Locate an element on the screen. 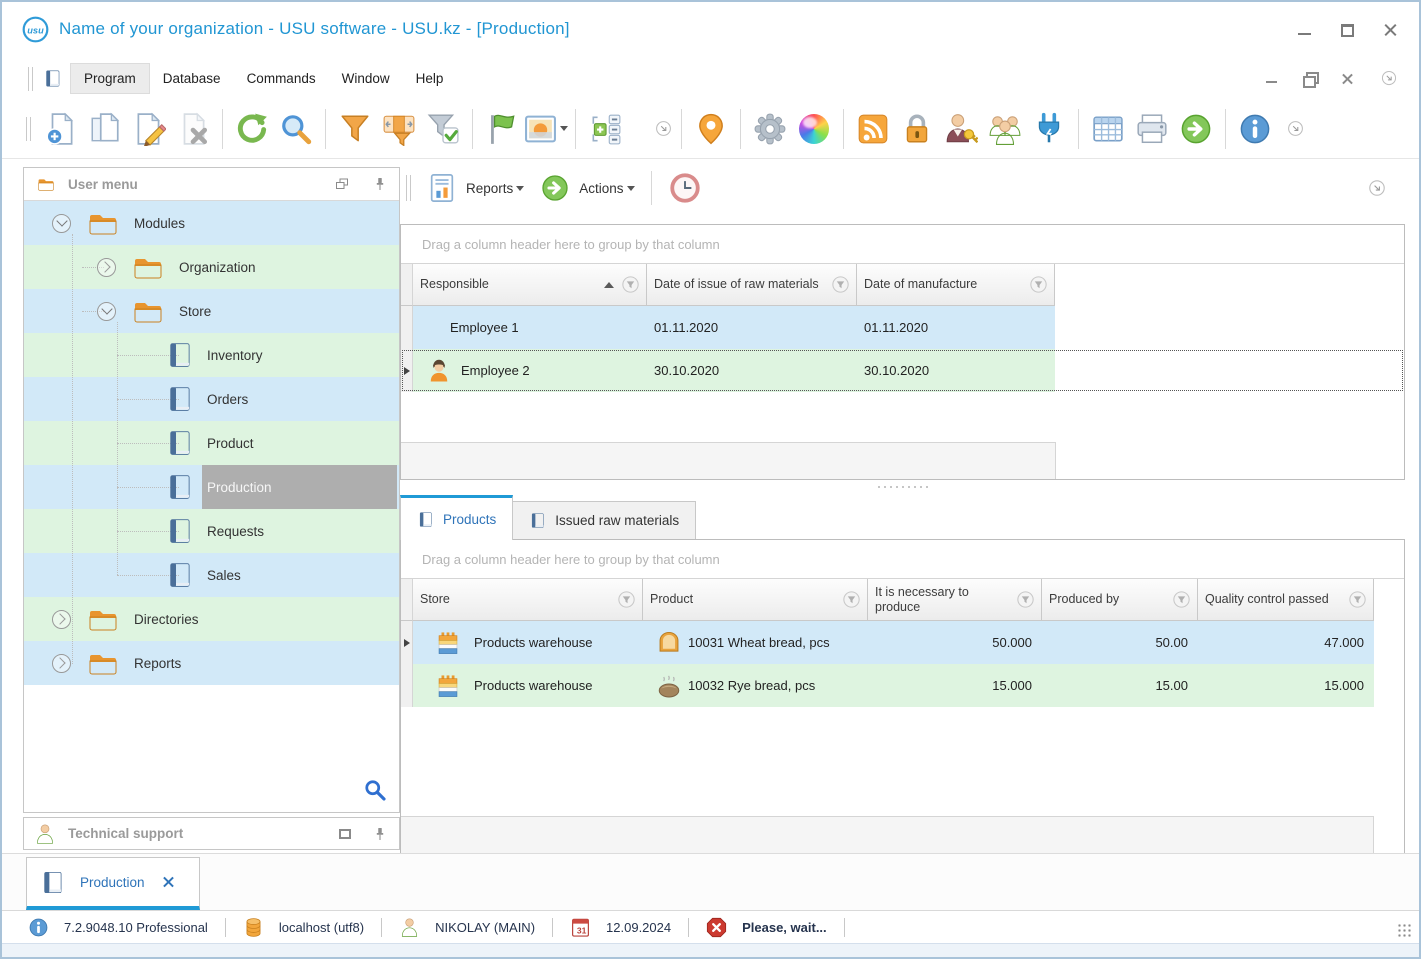 The image size is (1421, 959). horizontal-splitter is located at coordinates (902, 487).